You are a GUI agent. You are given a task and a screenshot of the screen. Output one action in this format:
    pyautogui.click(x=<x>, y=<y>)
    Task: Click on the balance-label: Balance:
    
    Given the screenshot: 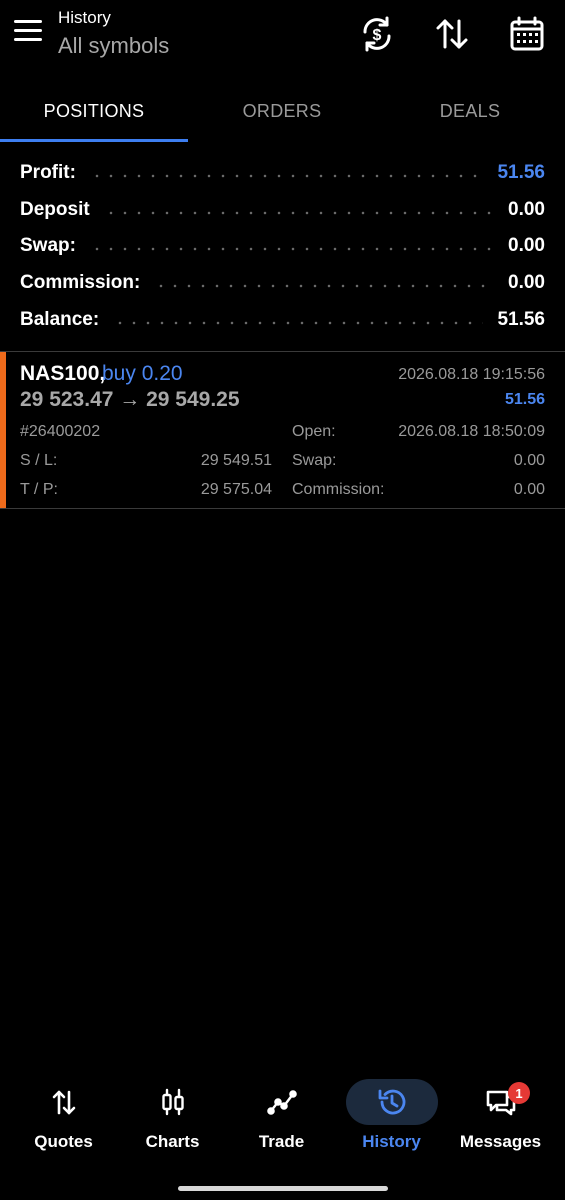 What is the action you would take?
    pyautogui.click(x=60, y=319)
    